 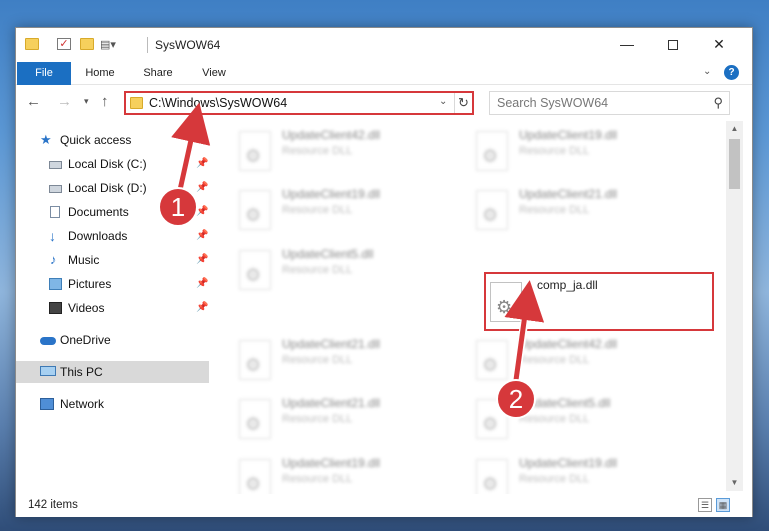 I want to click on customize-quick-access-icon: ▤▾, so click(x=108, y=44).